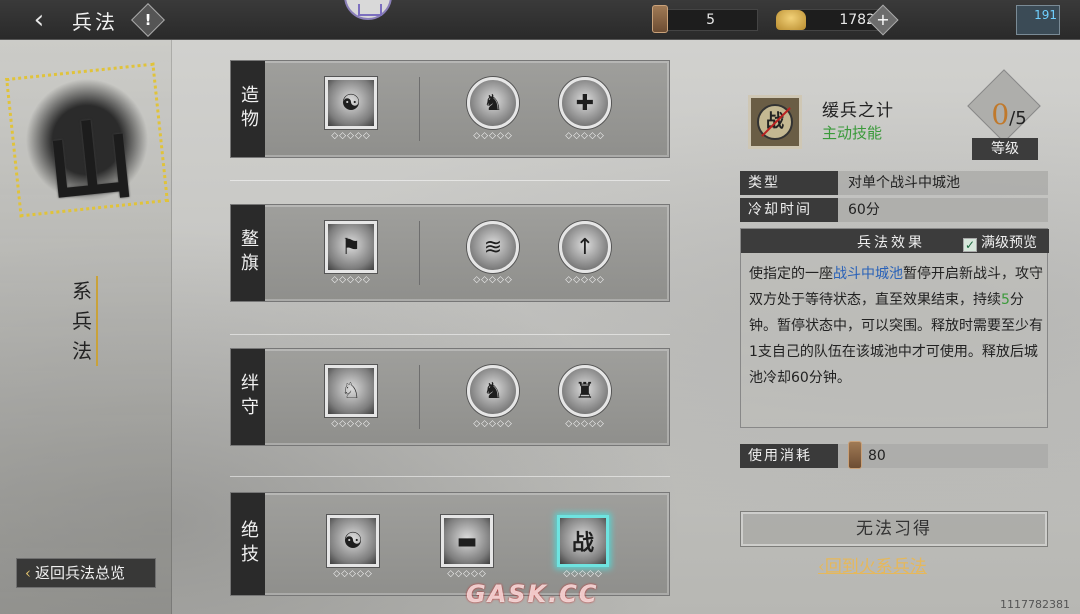 The image size is (1080, 614). I want to click on chevron-left-icon: ‹, so click(28, 573).